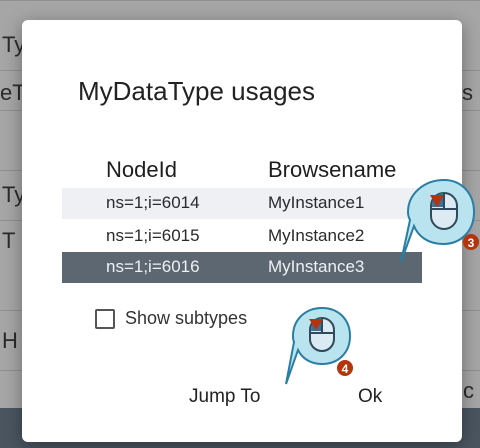 This screenshot has width=480, height=448. I want to click on cell-nodeid: ns=1;i=6016, so click(153, 266).